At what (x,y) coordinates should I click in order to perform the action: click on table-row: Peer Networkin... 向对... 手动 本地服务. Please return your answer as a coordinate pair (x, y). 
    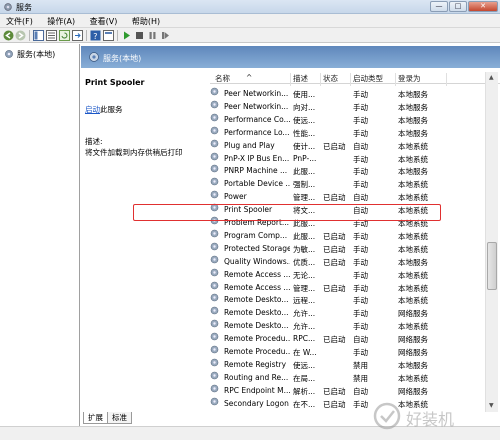
    Looking at the image, I should click on (348, 106).